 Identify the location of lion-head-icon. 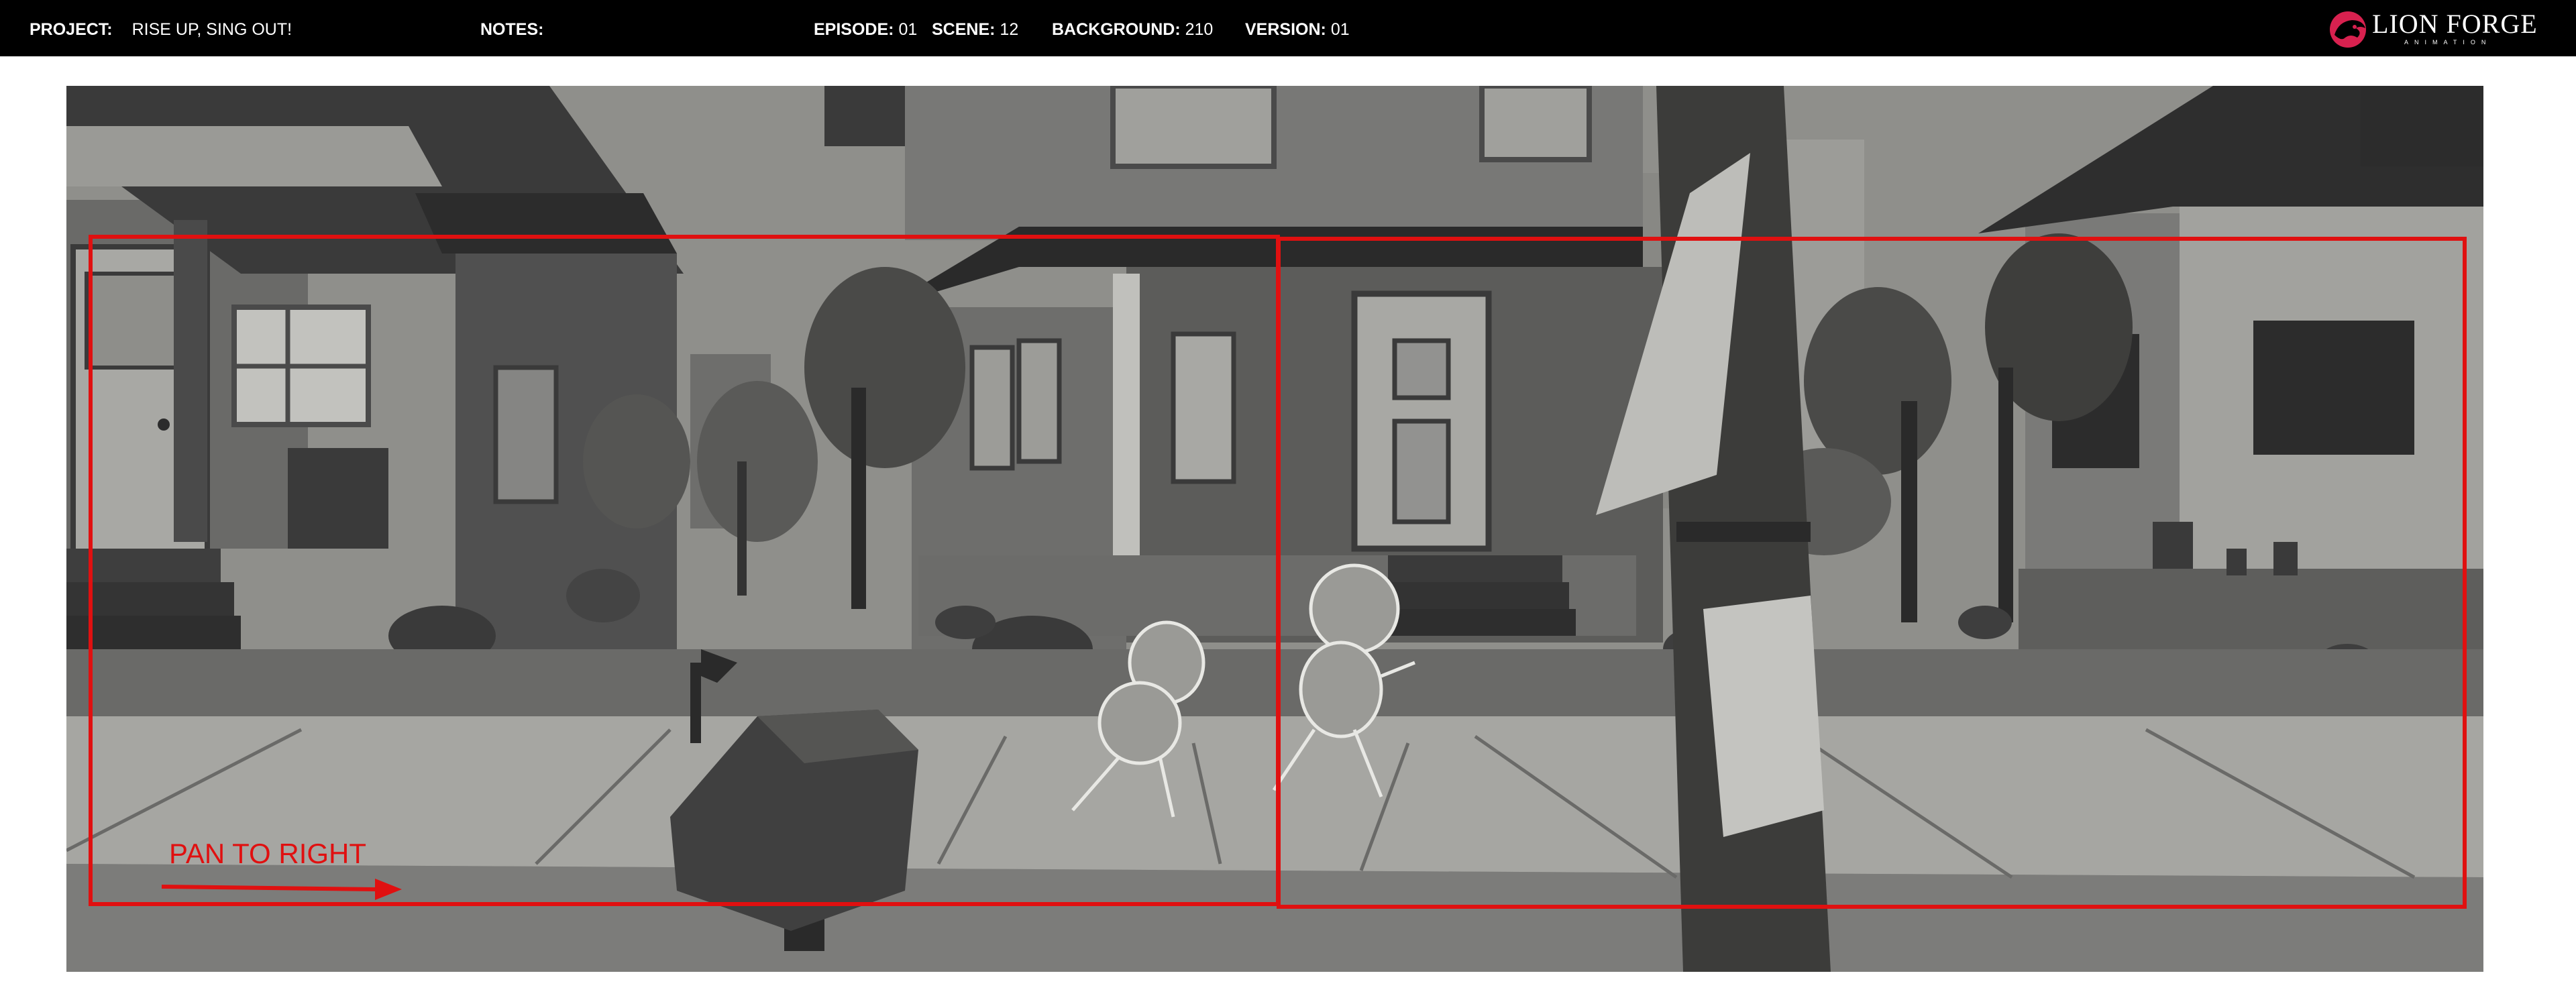
(2348, 30).